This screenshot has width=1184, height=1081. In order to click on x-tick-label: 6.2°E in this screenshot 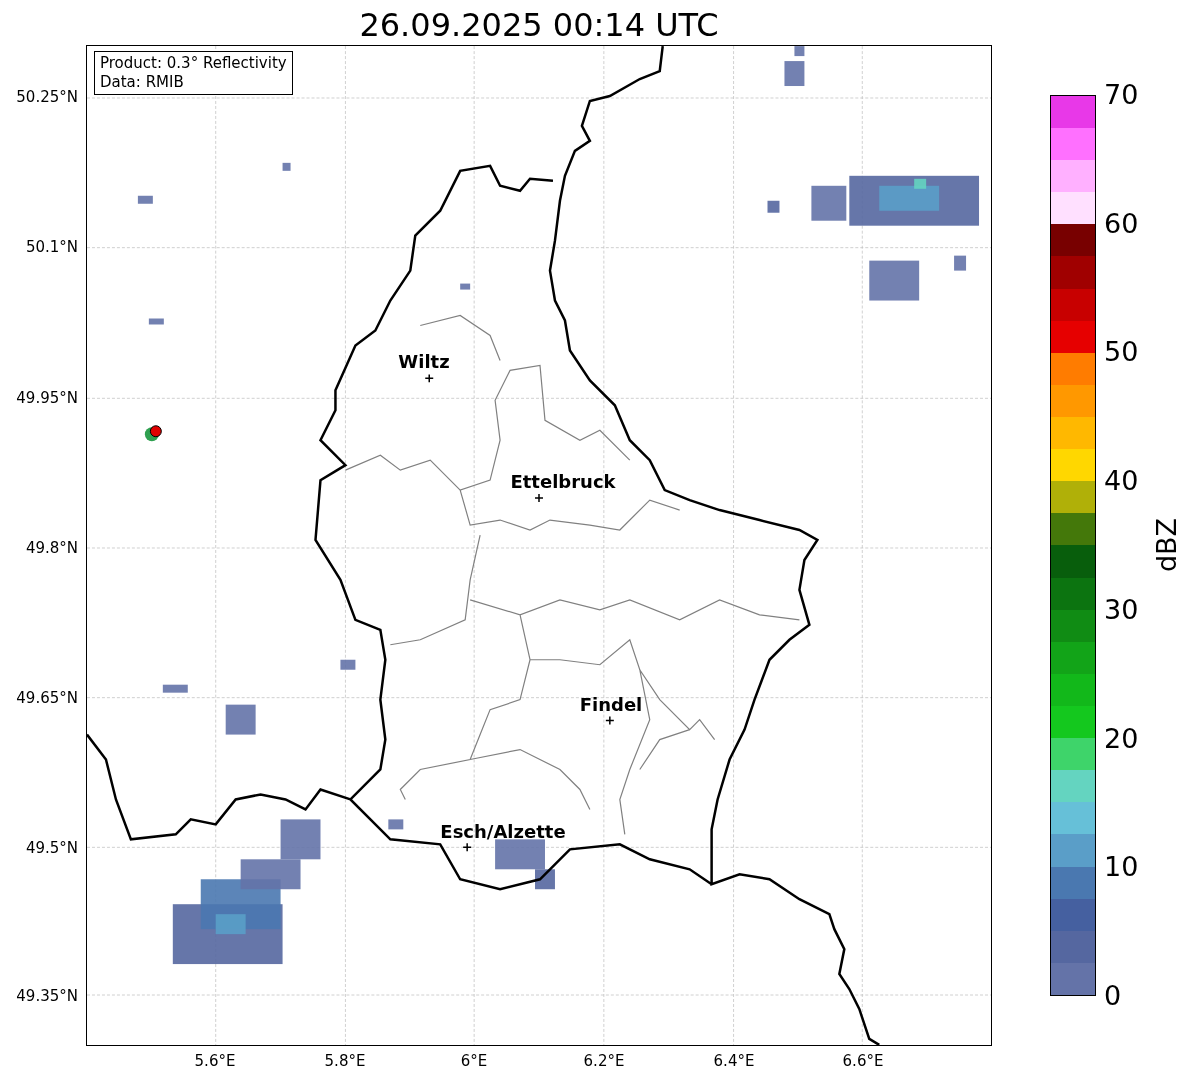, I will do `click(604, 1061)`.